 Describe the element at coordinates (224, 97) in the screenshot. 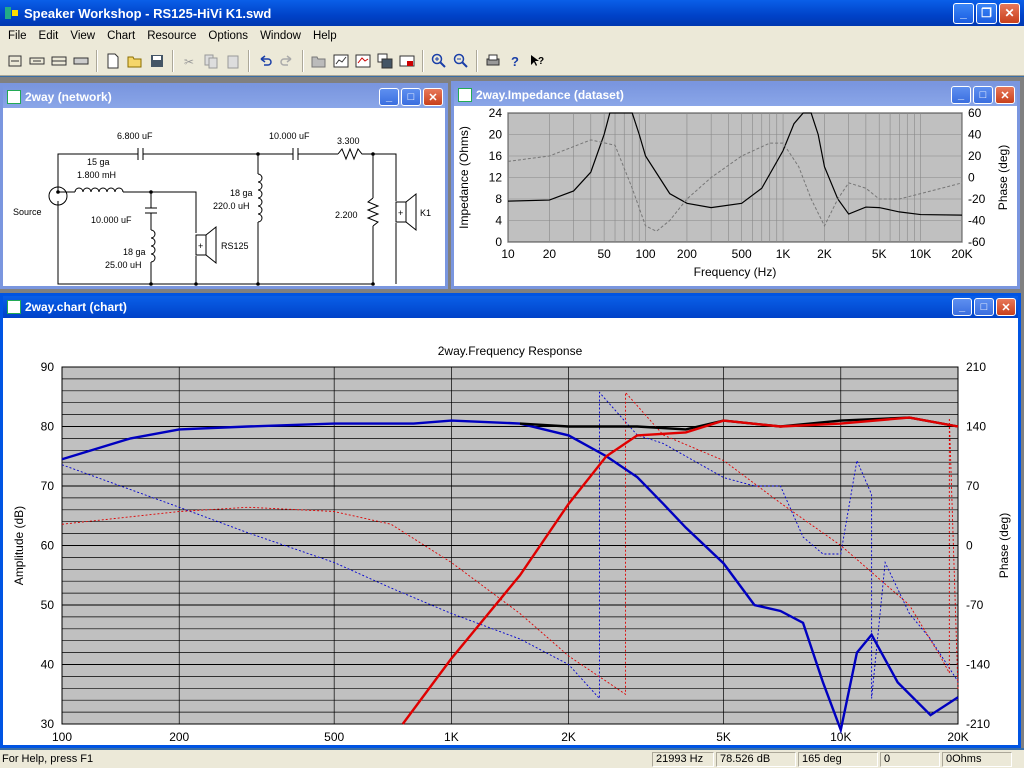

I see `network-title-bar: 2way (network) _ □ ✕` at that location.